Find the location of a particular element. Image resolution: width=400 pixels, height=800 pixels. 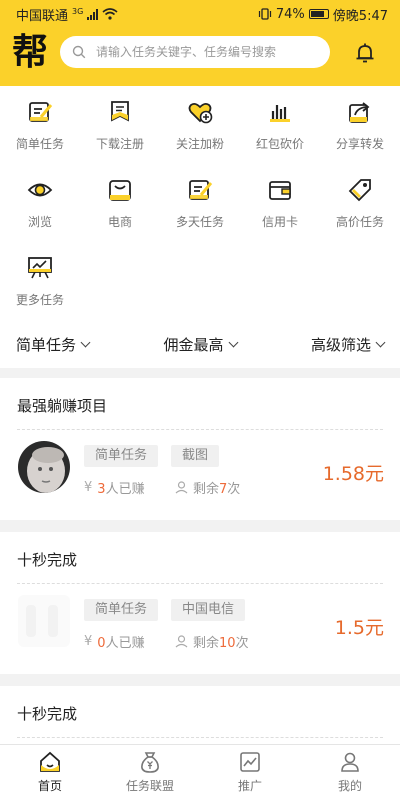

heart-plus-icon is located at coordinates (200, 113).